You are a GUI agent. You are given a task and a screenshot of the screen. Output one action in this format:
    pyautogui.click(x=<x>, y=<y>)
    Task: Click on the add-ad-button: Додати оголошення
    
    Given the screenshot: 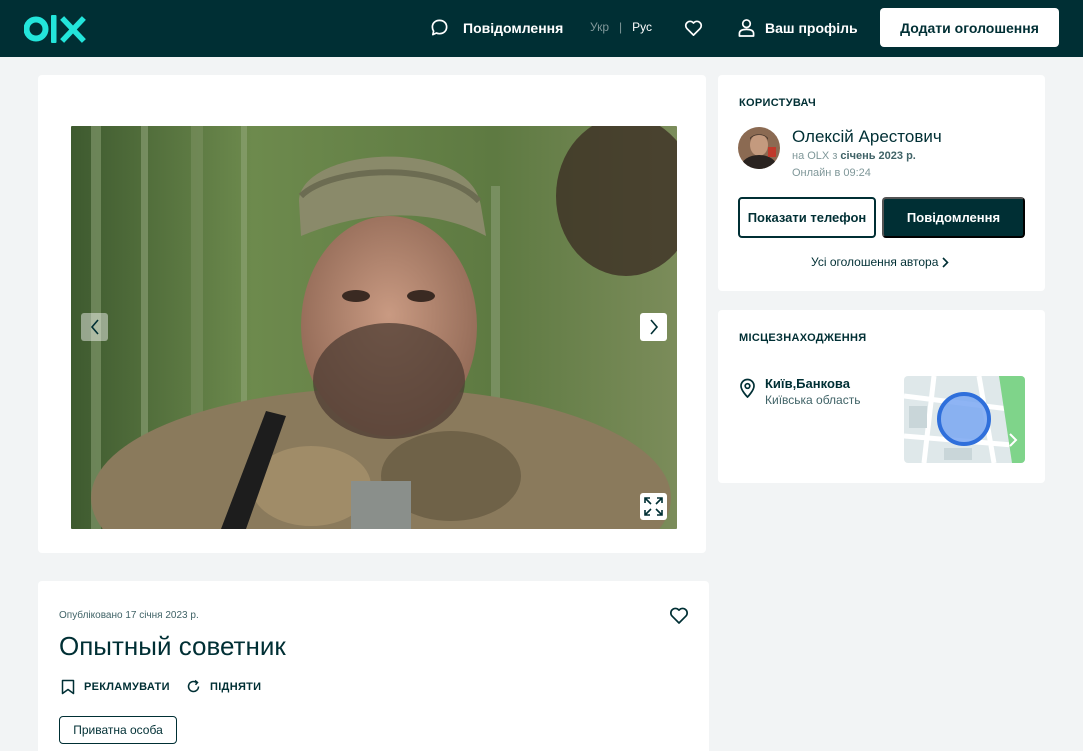 What is the action you would take?
    pyautogui.click(x=969, y=27)
    